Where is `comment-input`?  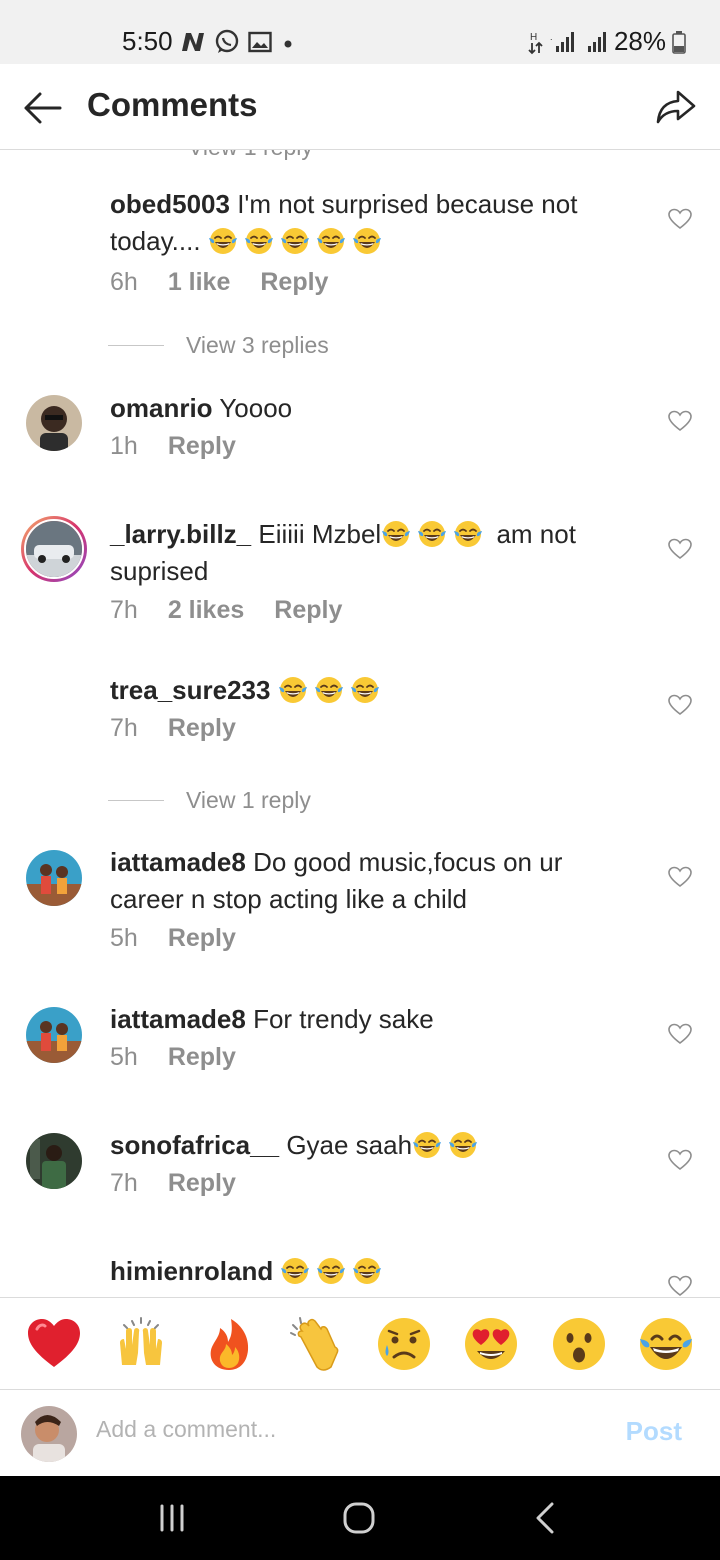
comment-input is located at coordinates (336, 1429).